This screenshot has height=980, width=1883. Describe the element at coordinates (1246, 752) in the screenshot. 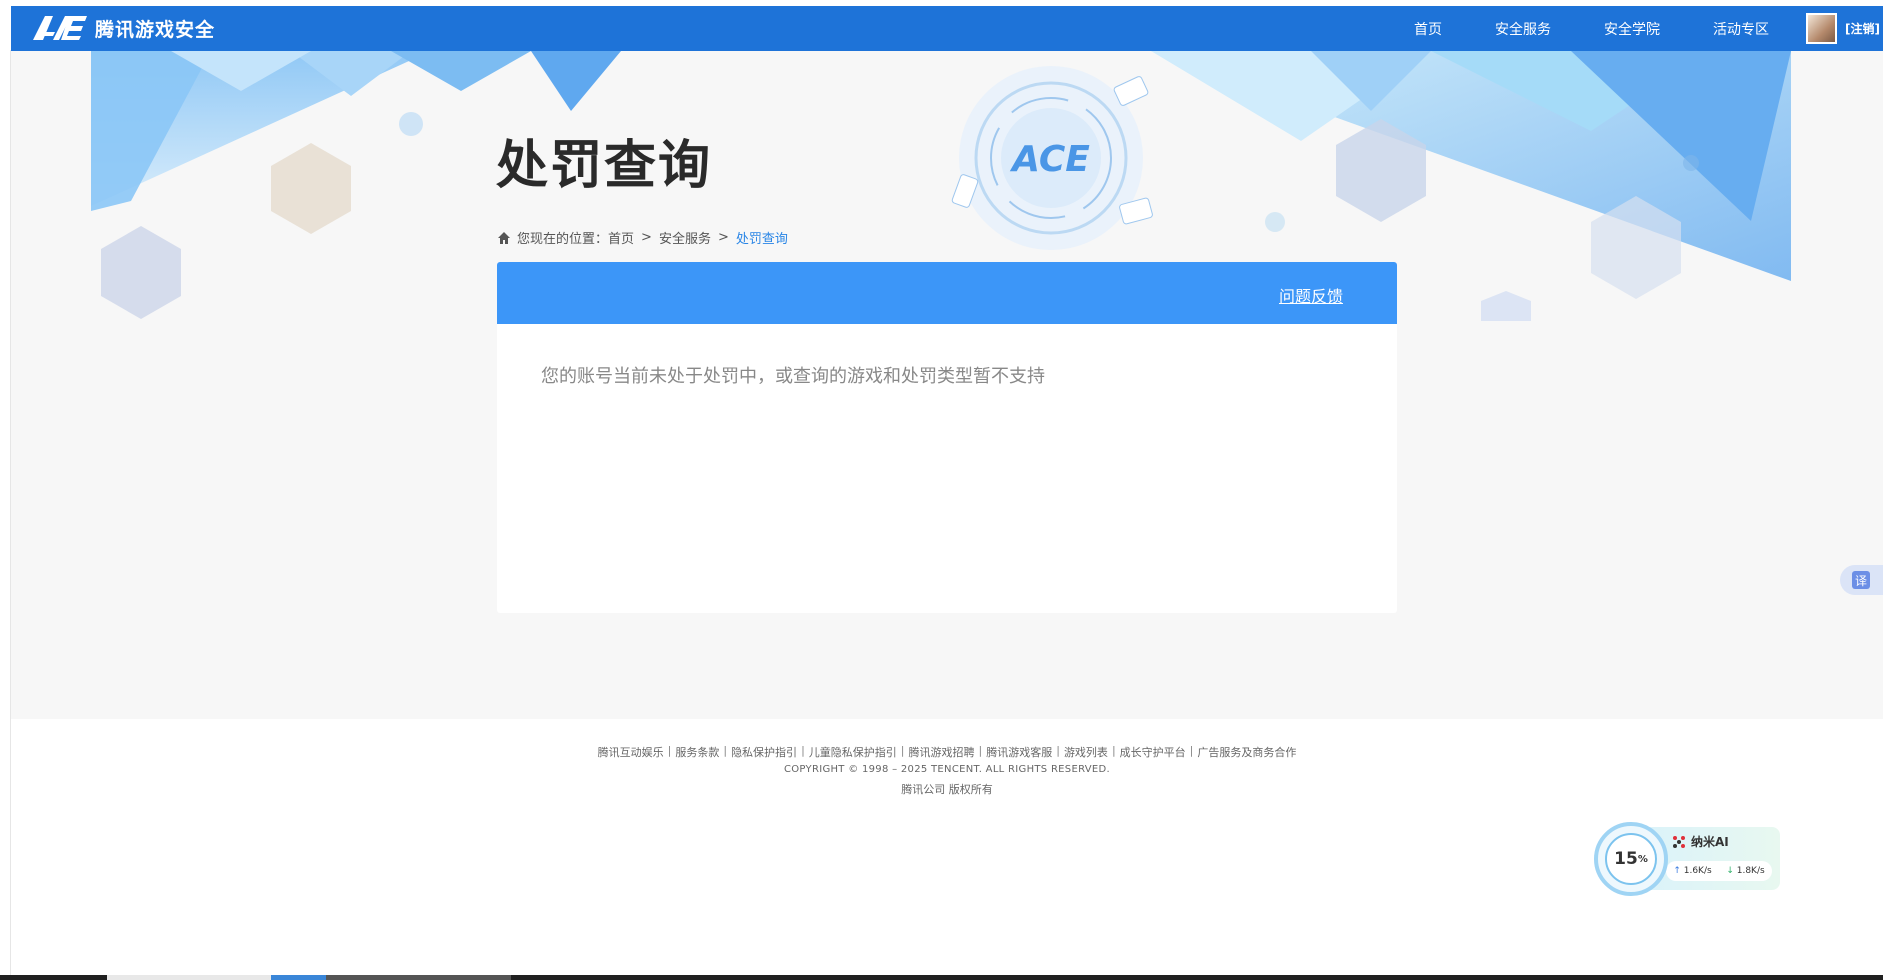

I see `footer-link: 广告服务及商务合作` at that location.